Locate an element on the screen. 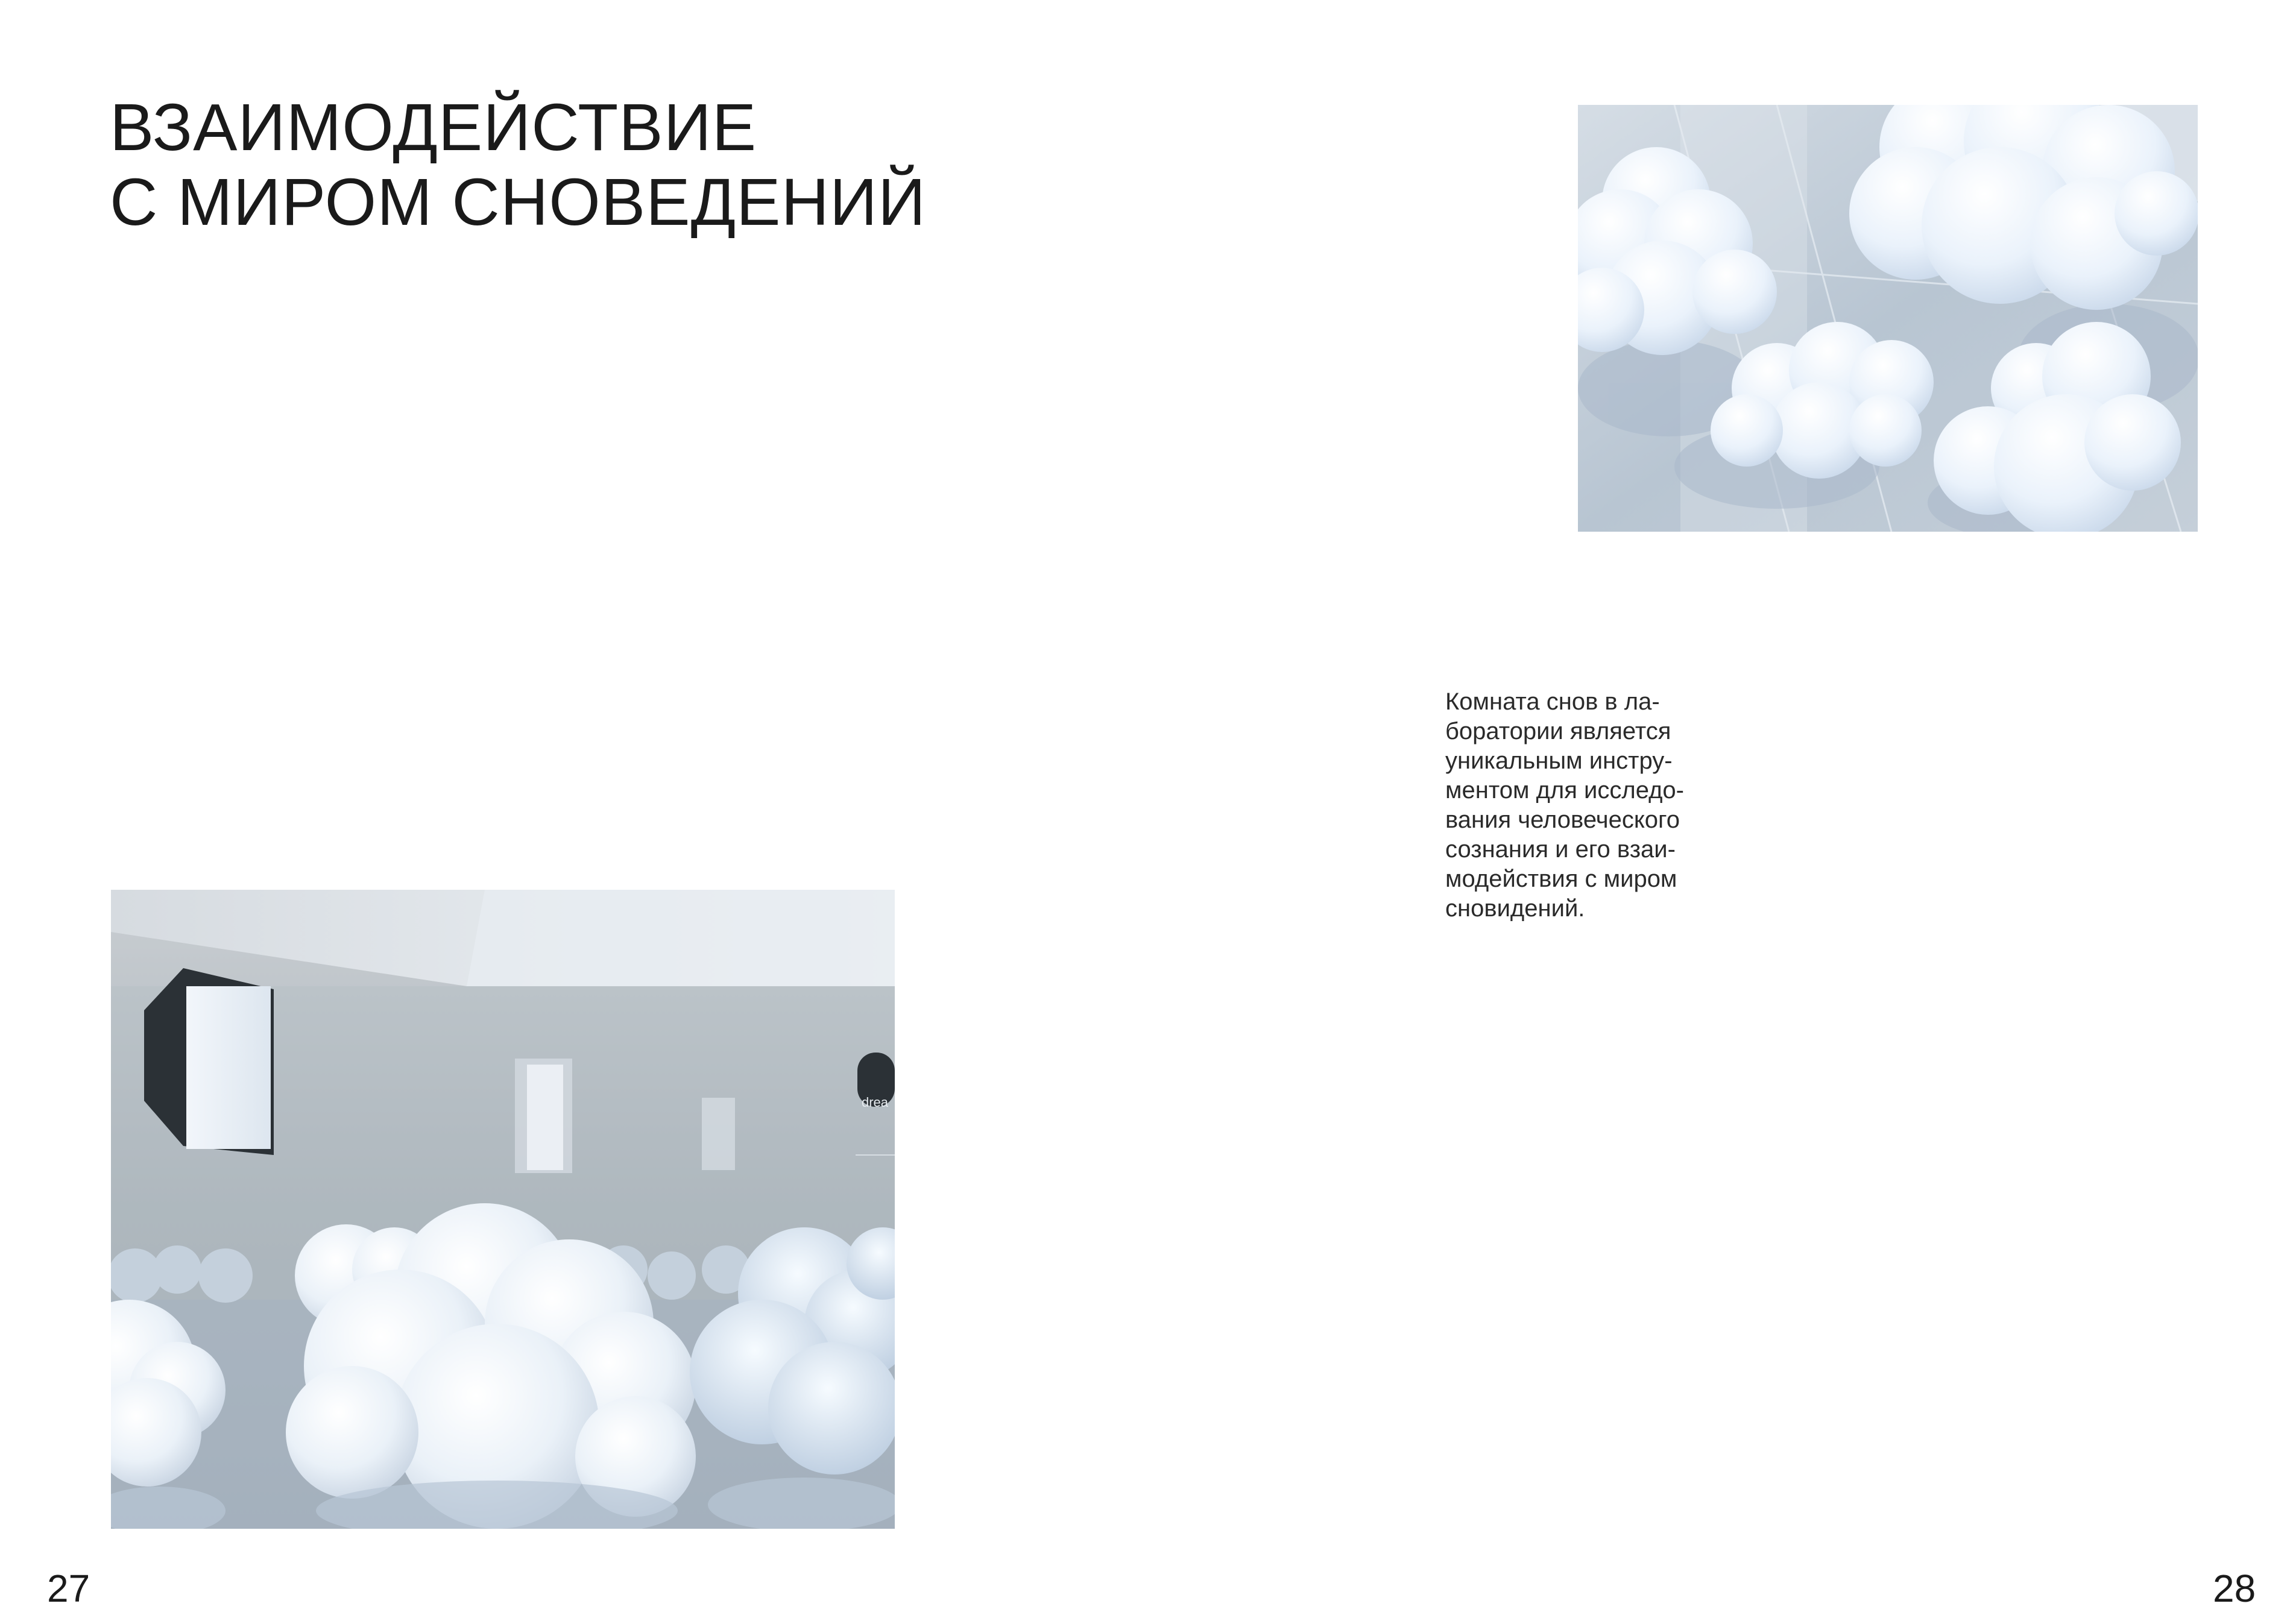 The height and width of the screenshot is (1624, 2290). page-number-right: 28 is located at coordinates (2234, 1588).